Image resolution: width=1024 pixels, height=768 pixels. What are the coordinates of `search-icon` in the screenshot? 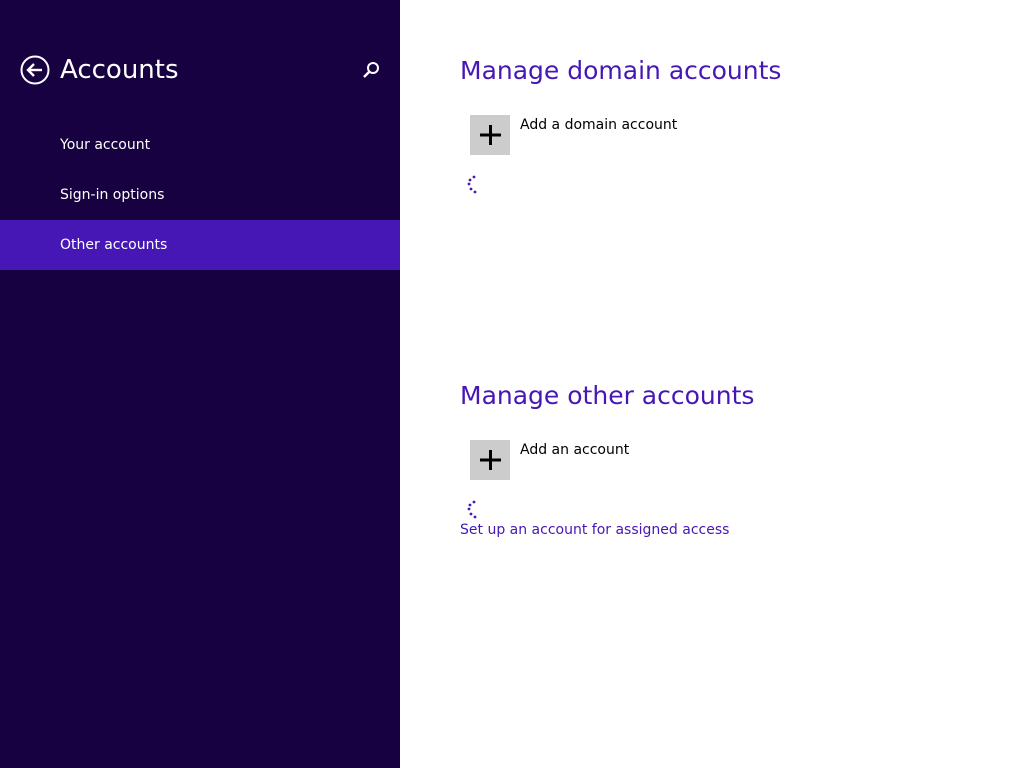 It's located at (371, 74).